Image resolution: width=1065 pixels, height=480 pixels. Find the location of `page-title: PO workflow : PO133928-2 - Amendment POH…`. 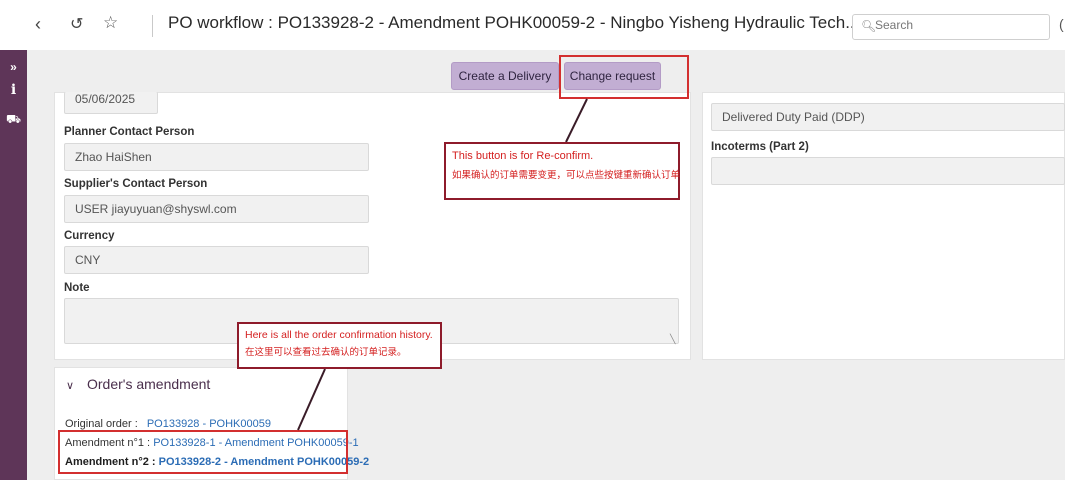

page-title: PO workflow : PO133928-2 - Amendment POH… is located at coordinates (514, 22).